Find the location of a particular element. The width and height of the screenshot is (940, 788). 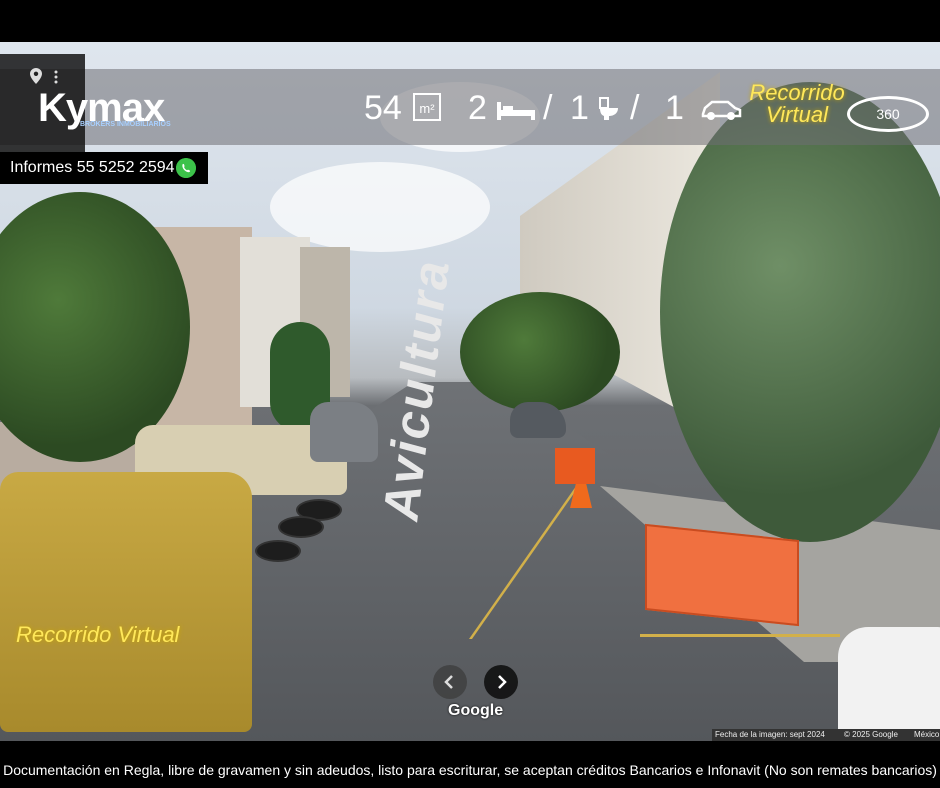

top-black-bar is located at coordinates (470, 21).